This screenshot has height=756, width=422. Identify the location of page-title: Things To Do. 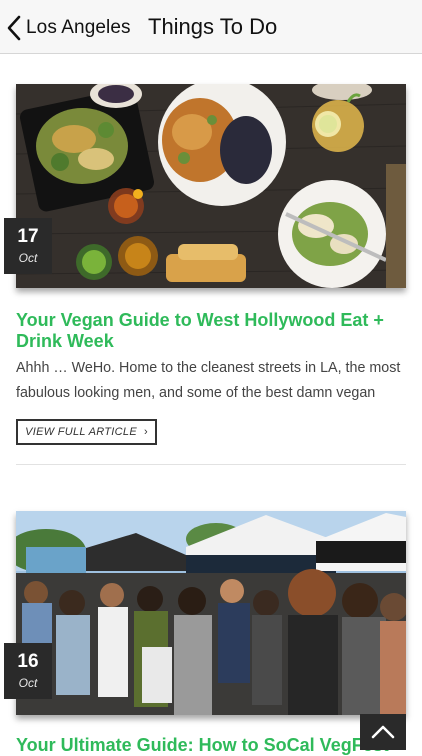
(213, 26).